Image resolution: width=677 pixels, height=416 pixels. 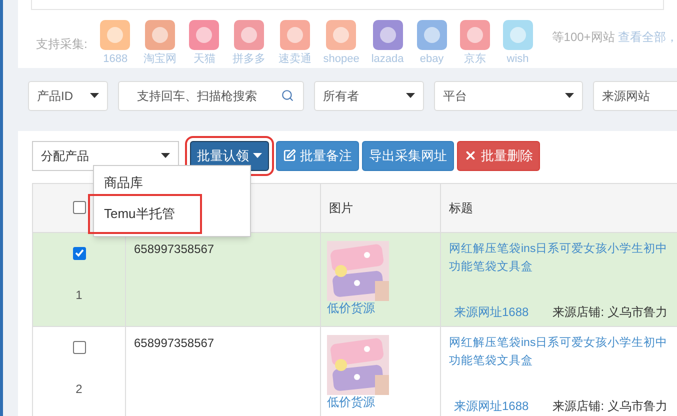 I want to click on close-icon, so click(x=470, y=155).